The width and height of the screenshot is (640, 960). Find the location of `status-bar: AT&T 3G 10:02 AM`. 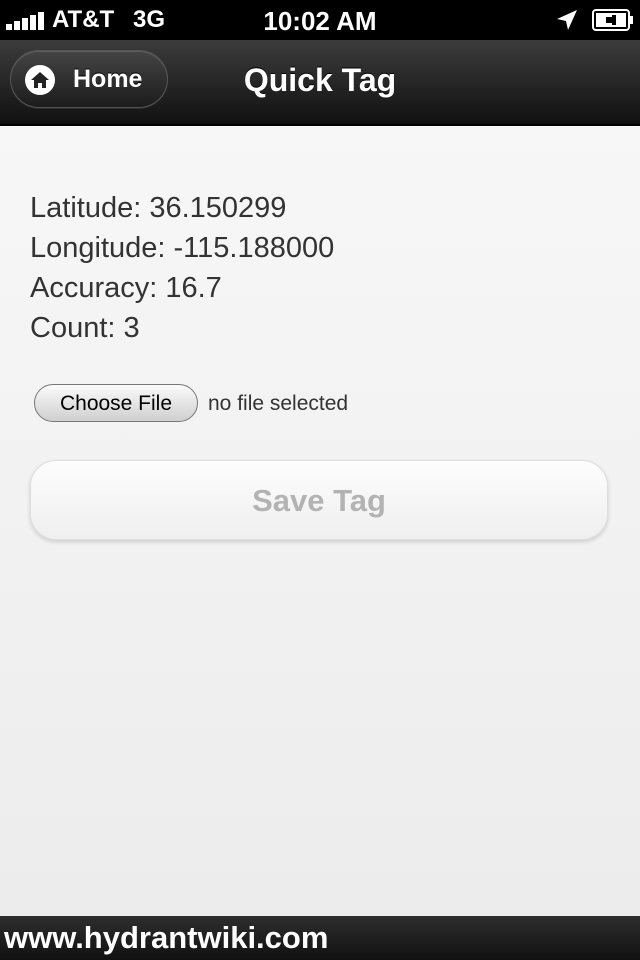

status-bar: AT&T 3G 10:02 AM is located at coordinates (320, 20).